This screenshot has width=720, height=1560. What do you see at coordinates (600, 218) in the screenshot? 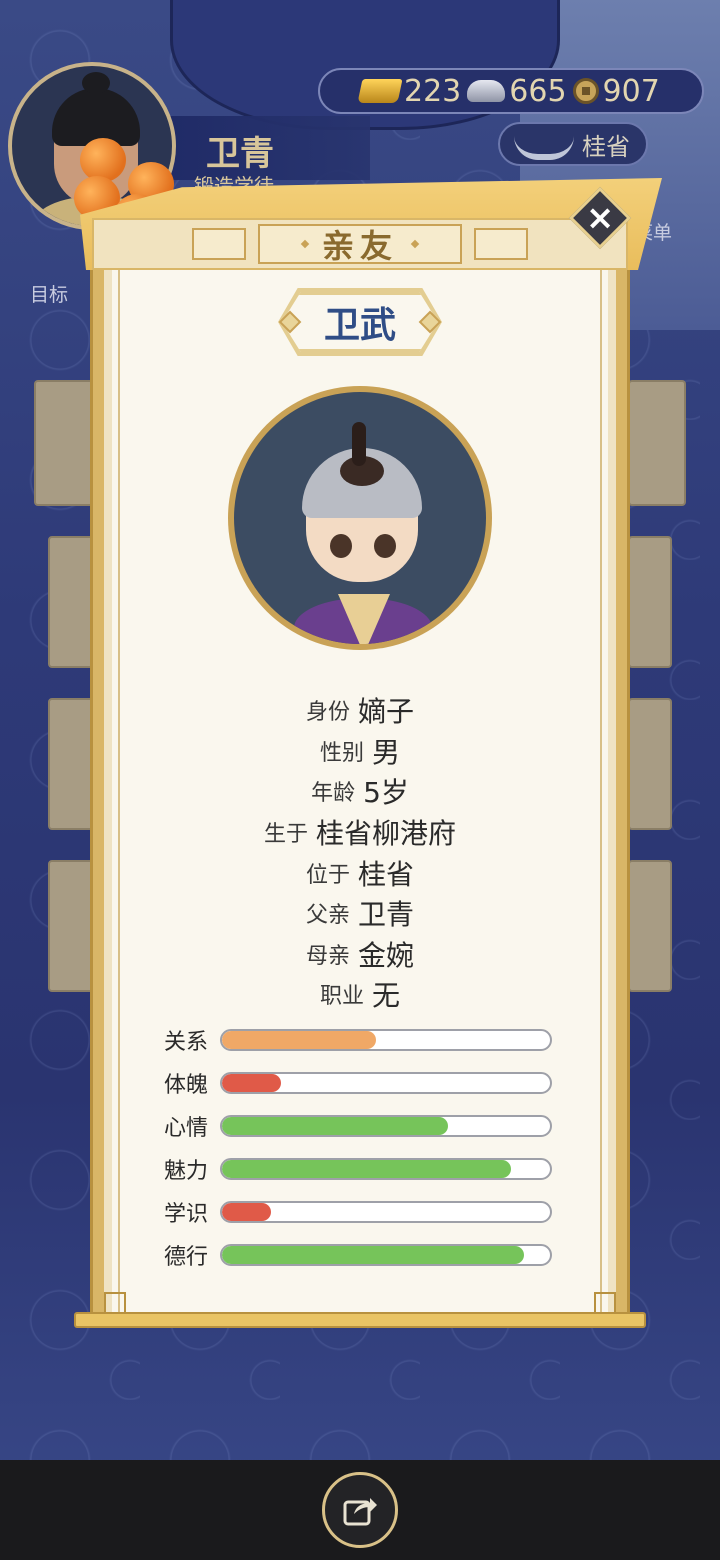
I see `close-icon: ×` at bounding box center [600, 218].